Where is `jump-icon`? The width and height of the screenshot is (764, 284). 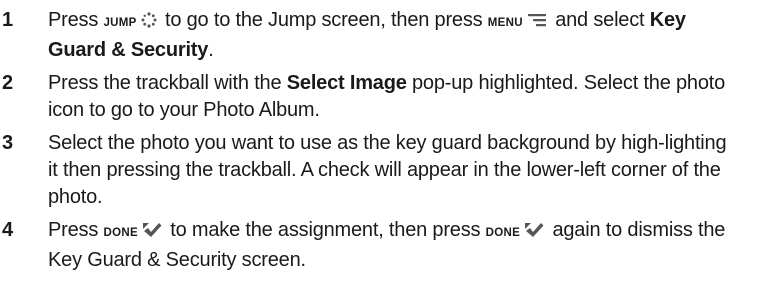 jump-icon is located at coordinates (149, 22).